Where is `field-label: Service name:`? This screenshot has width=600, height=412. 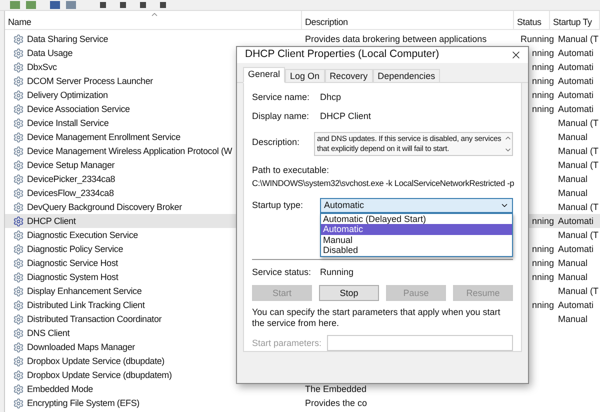
field-label: Service name: is located at coordinates (281, 97).